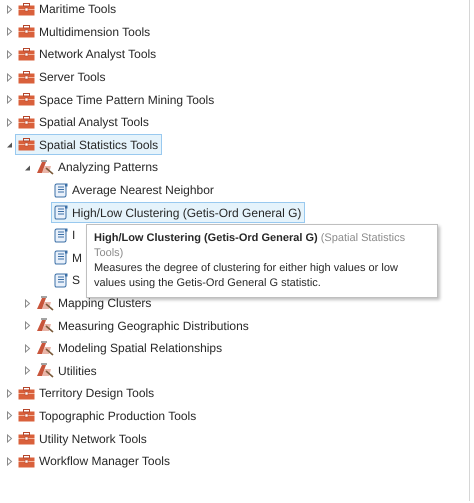 Image resolution: width=474 pixels, height=503 pixels. I want to click on tree-item-label: Multidimension Tools, so click(94, 32).